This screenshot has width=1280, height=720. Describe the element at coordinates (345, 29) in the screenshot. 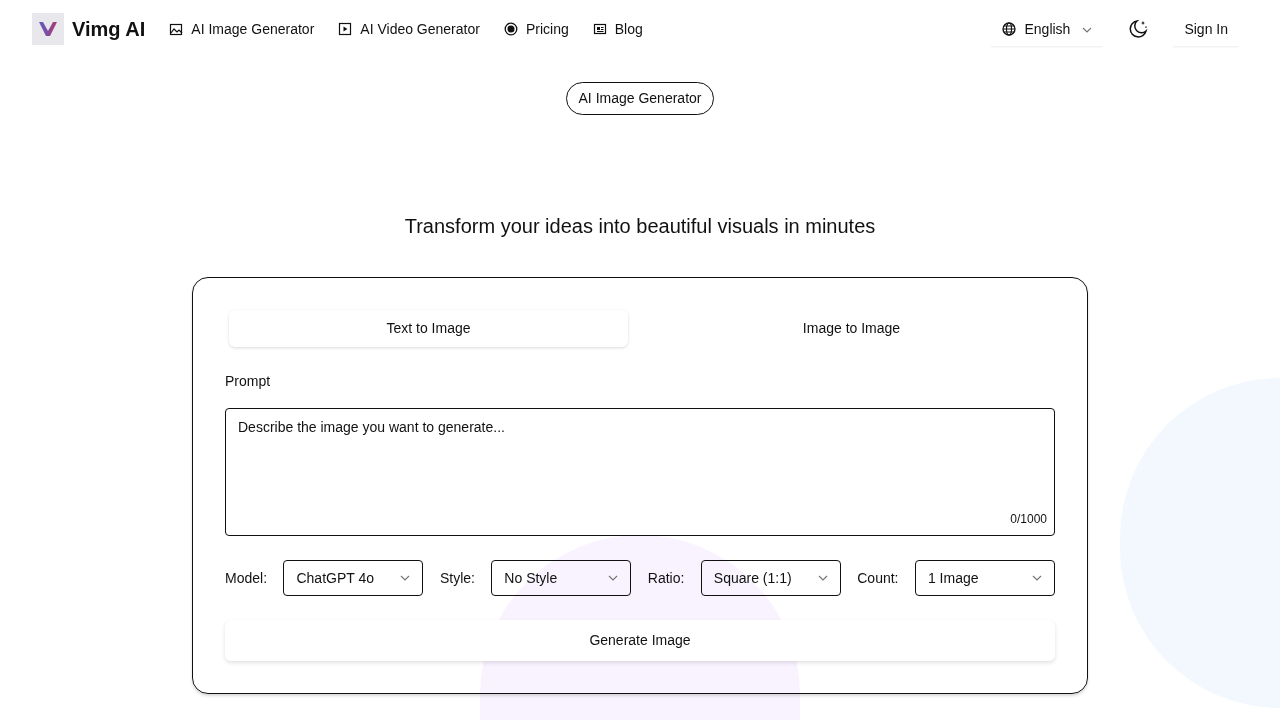

I see `play-icon` at that location.